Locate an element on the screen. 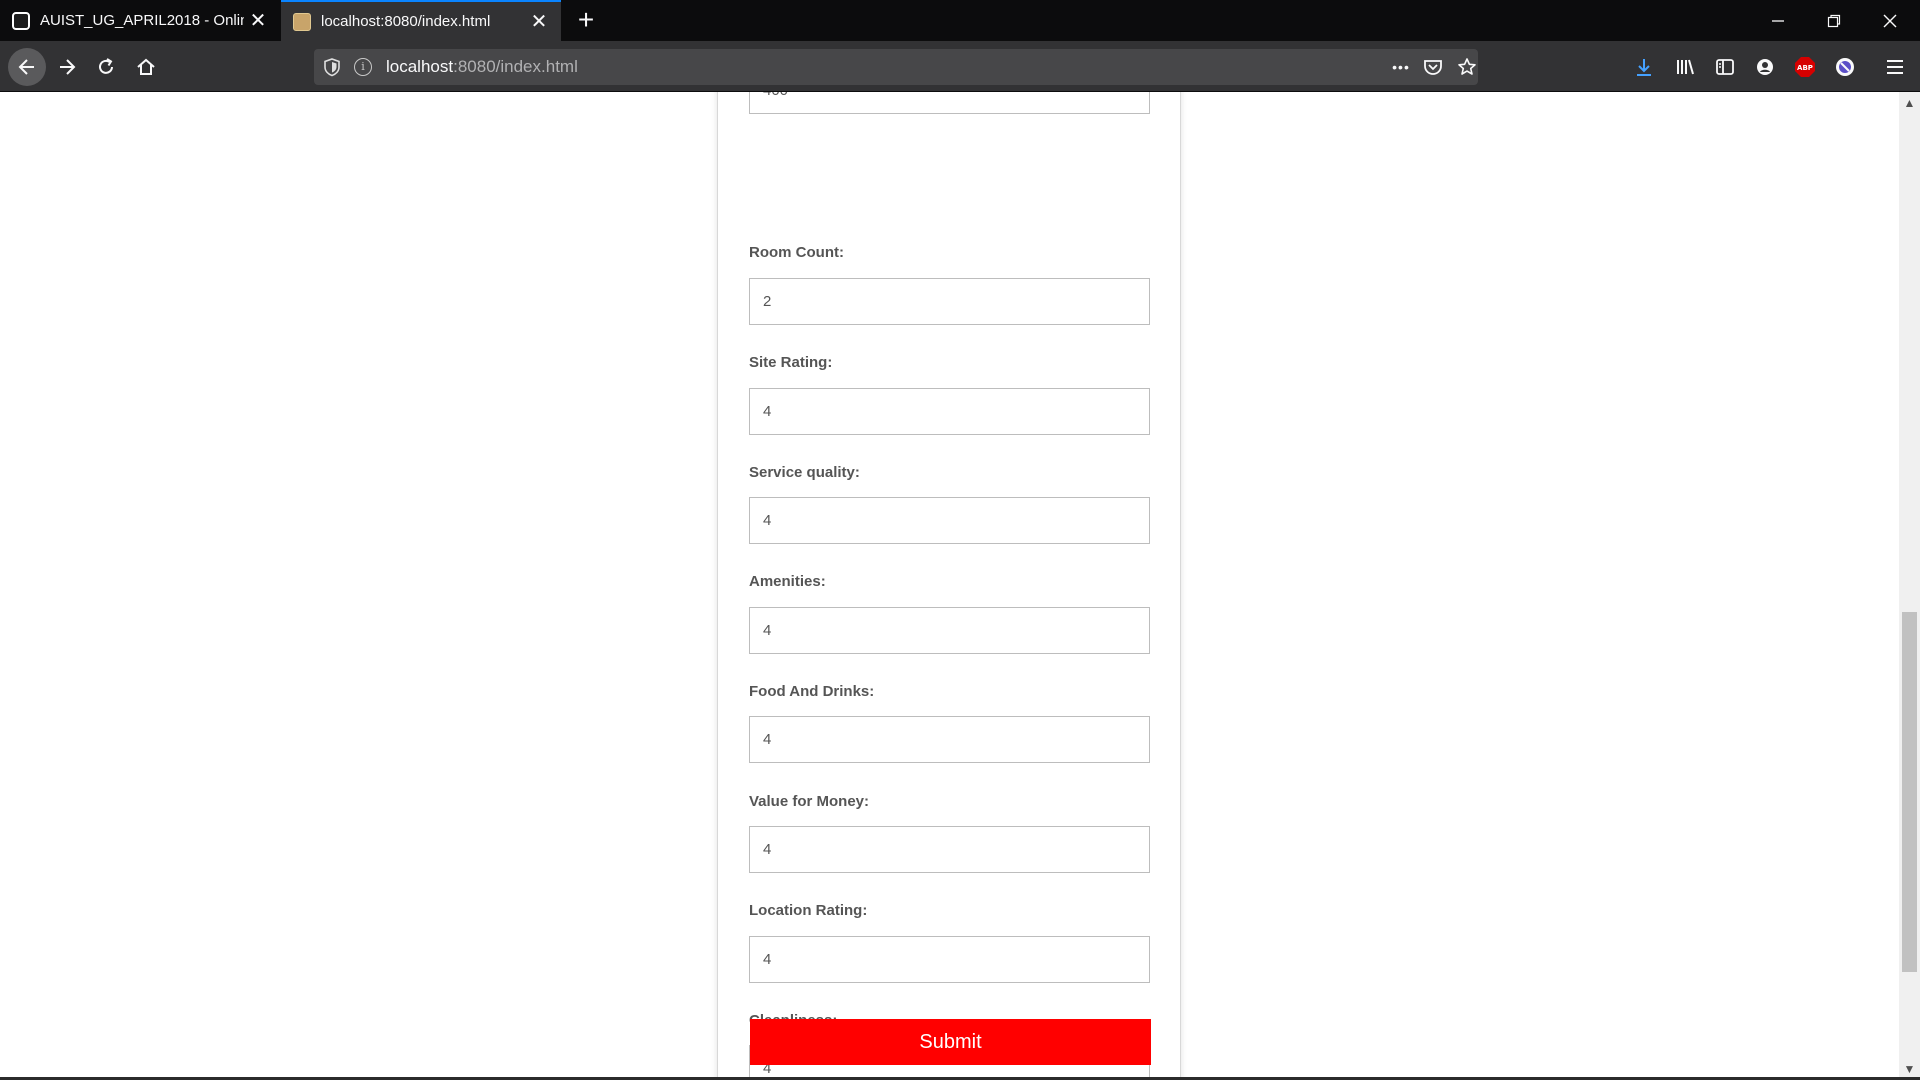  page-favicon-icon is located at coordinates (302, 21).